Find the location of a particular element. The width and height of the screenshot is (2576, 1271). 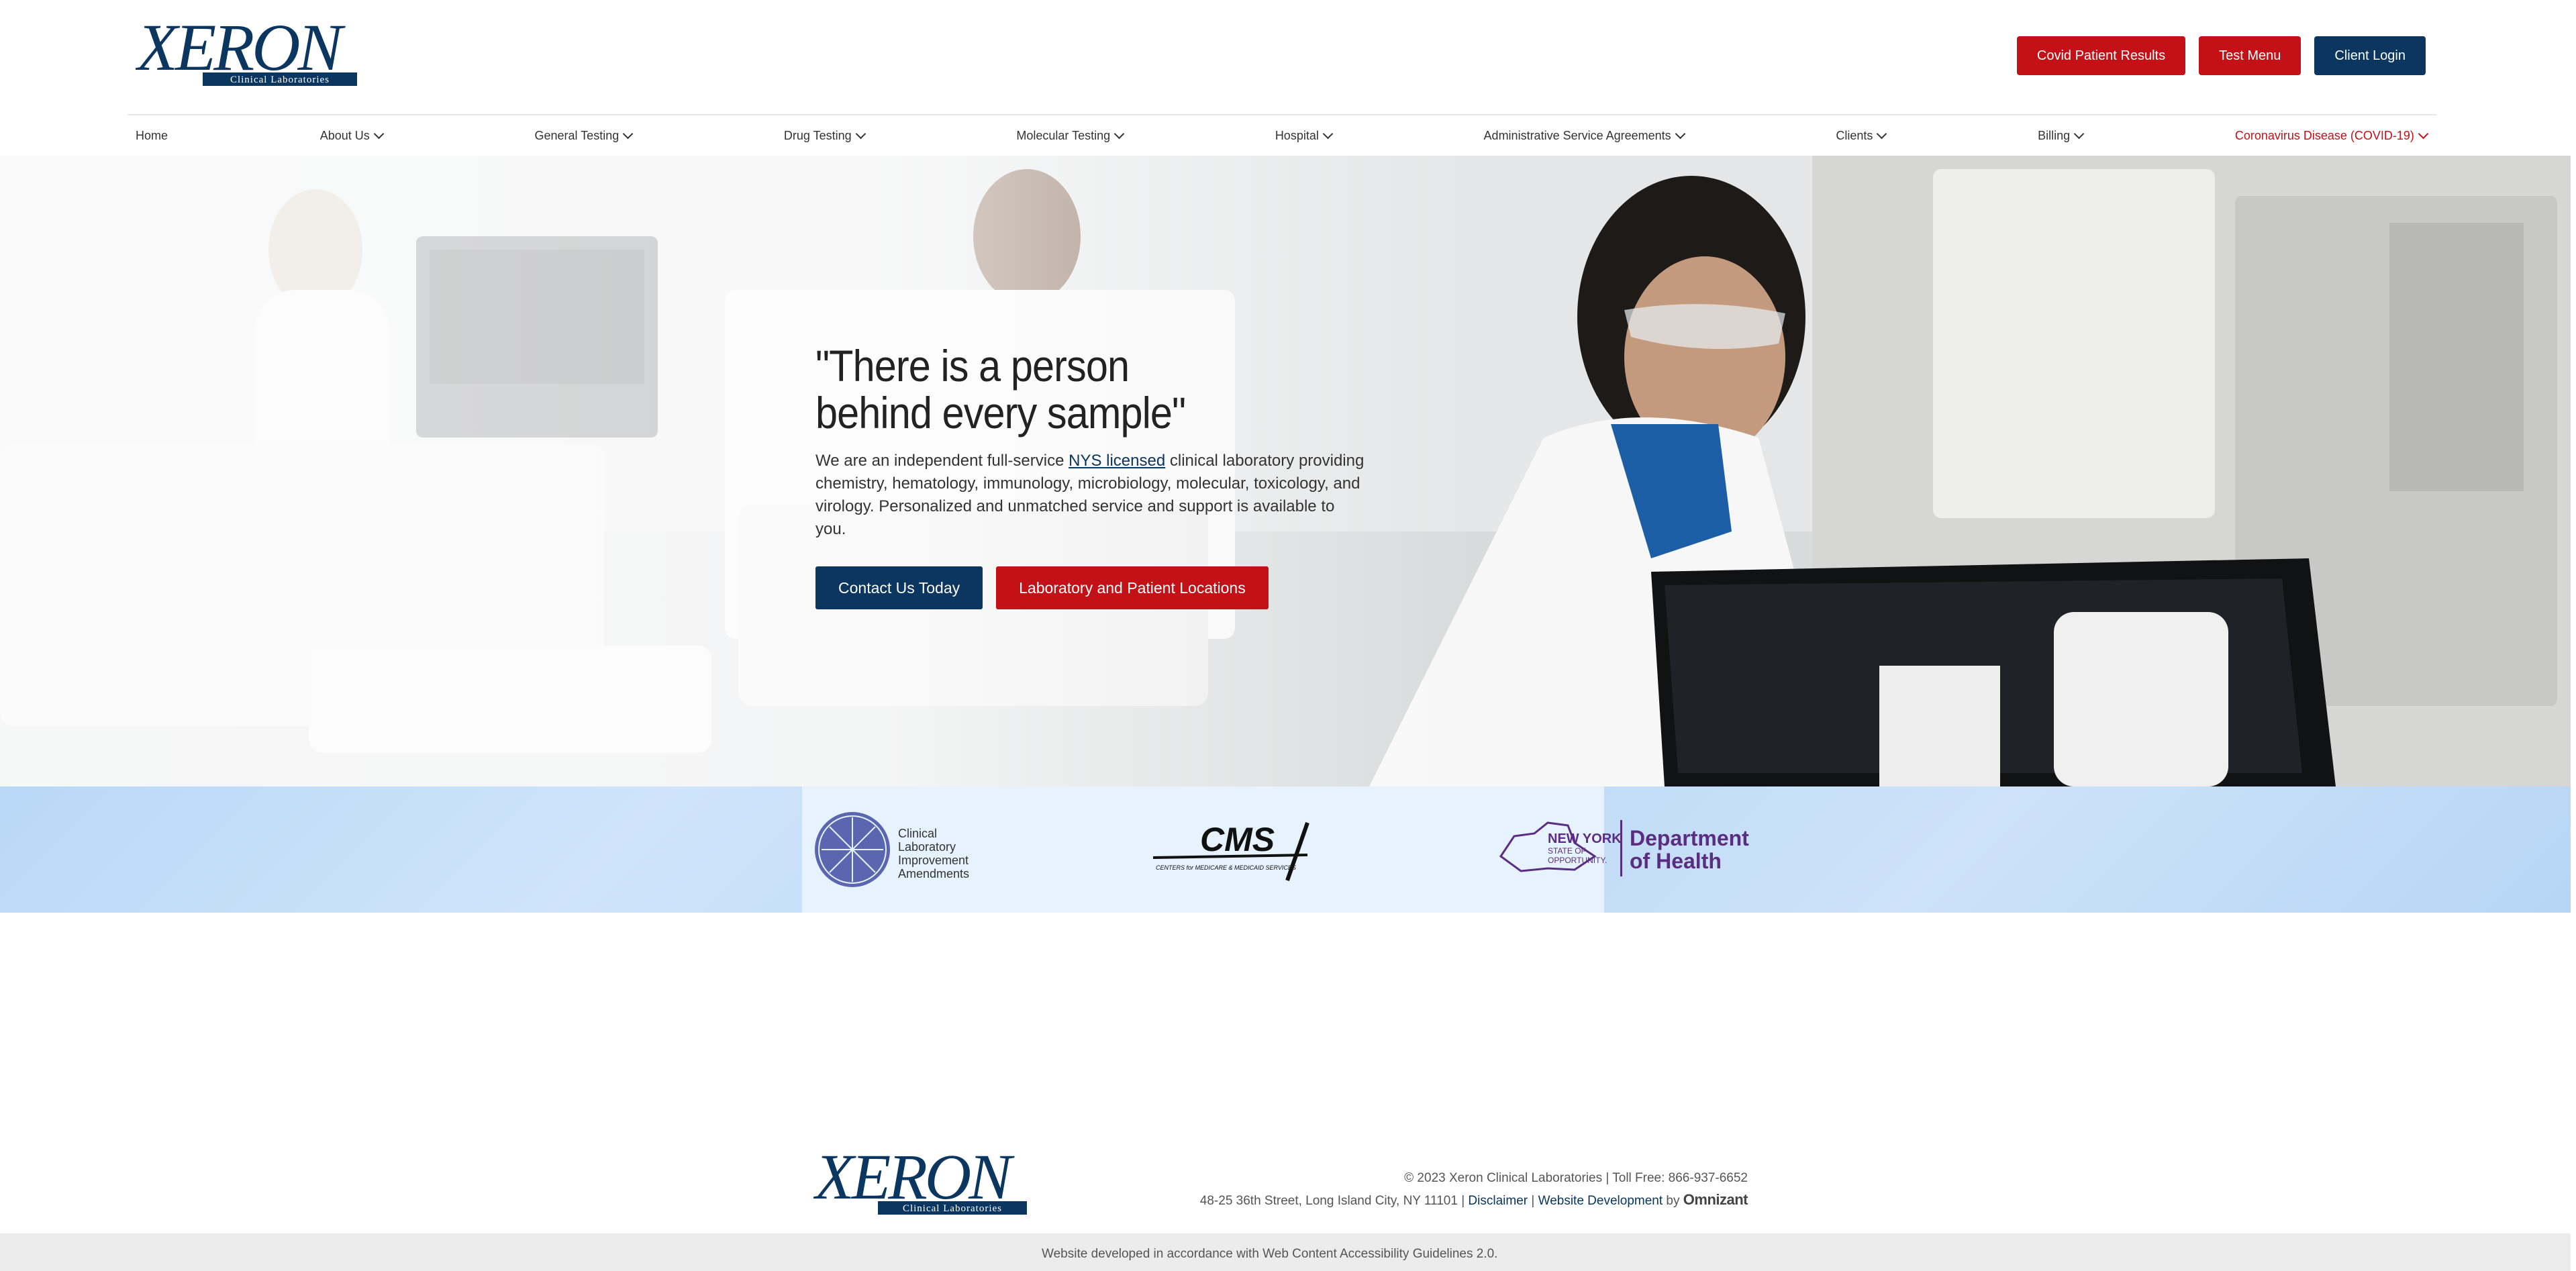

nav-item-label: Drug Testing is located at coordinates (817, 135).